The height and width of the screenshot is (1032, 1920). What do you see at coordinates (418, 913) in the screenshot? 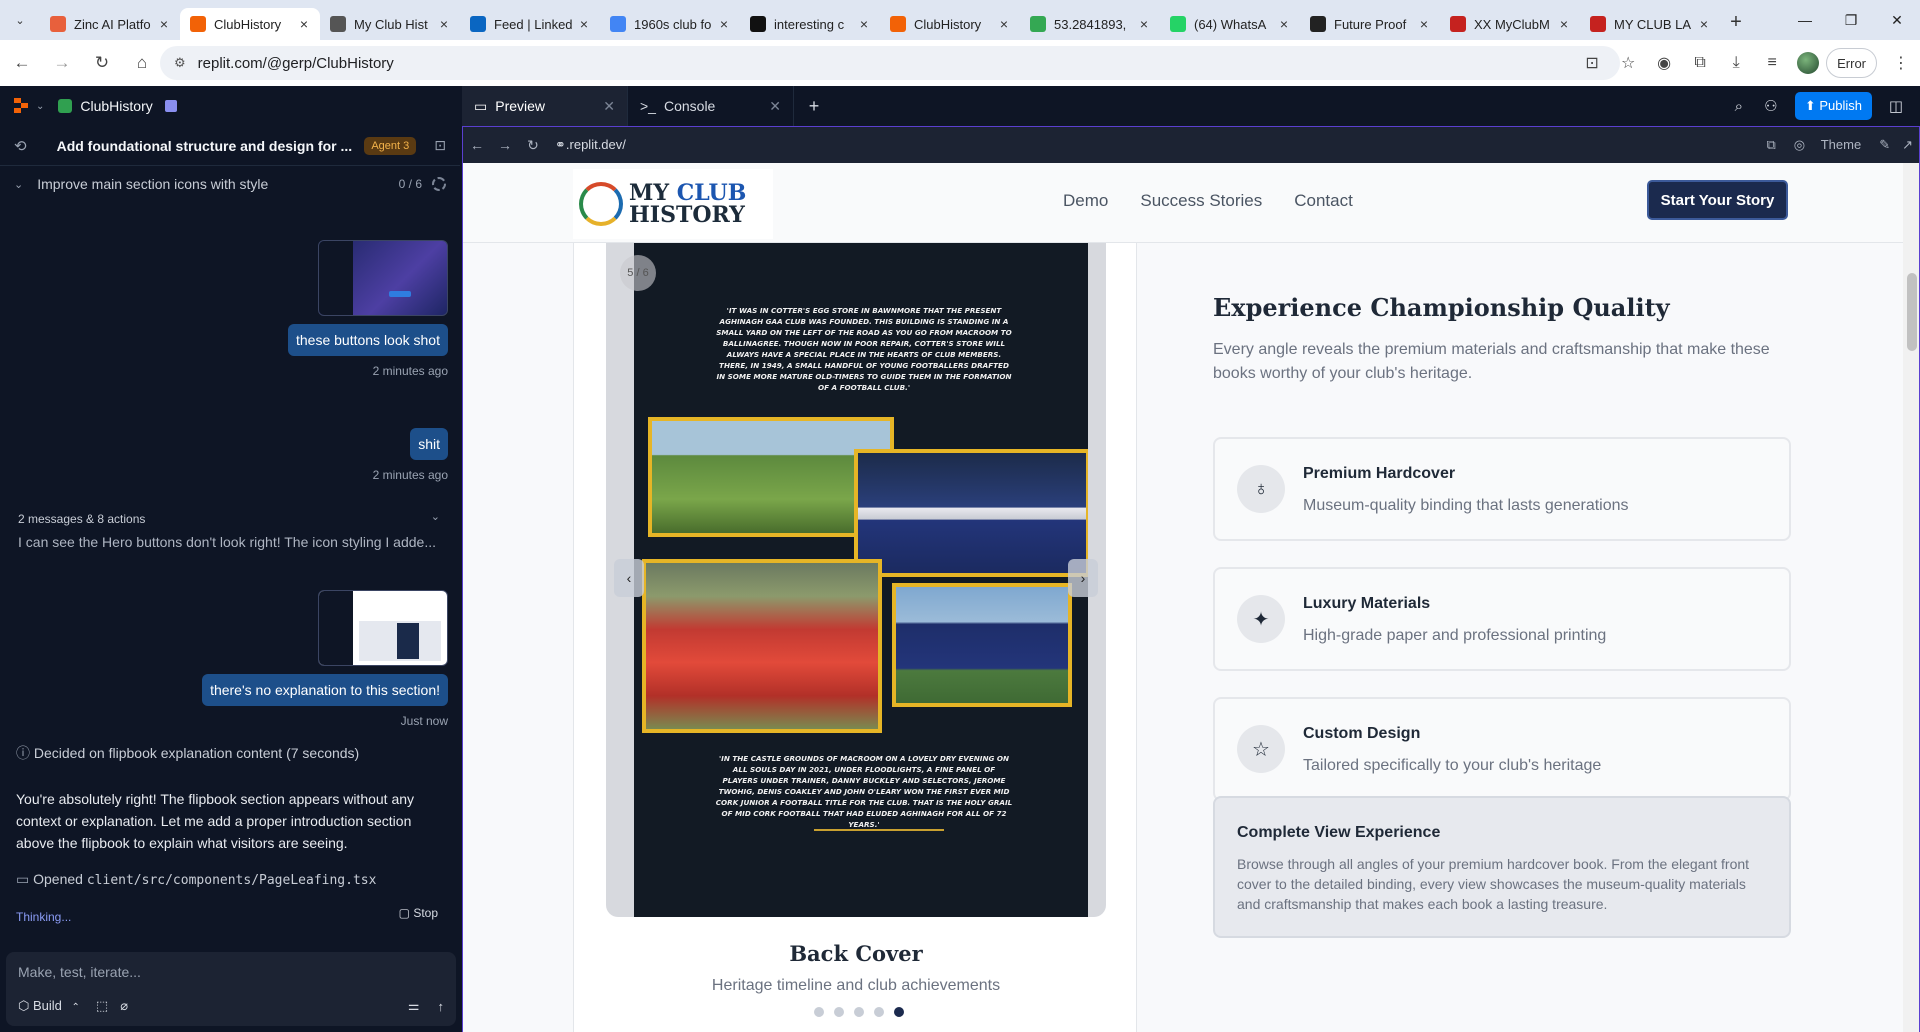
I see `stop-button: ▢ Stop` at bounding box center [418, 913].